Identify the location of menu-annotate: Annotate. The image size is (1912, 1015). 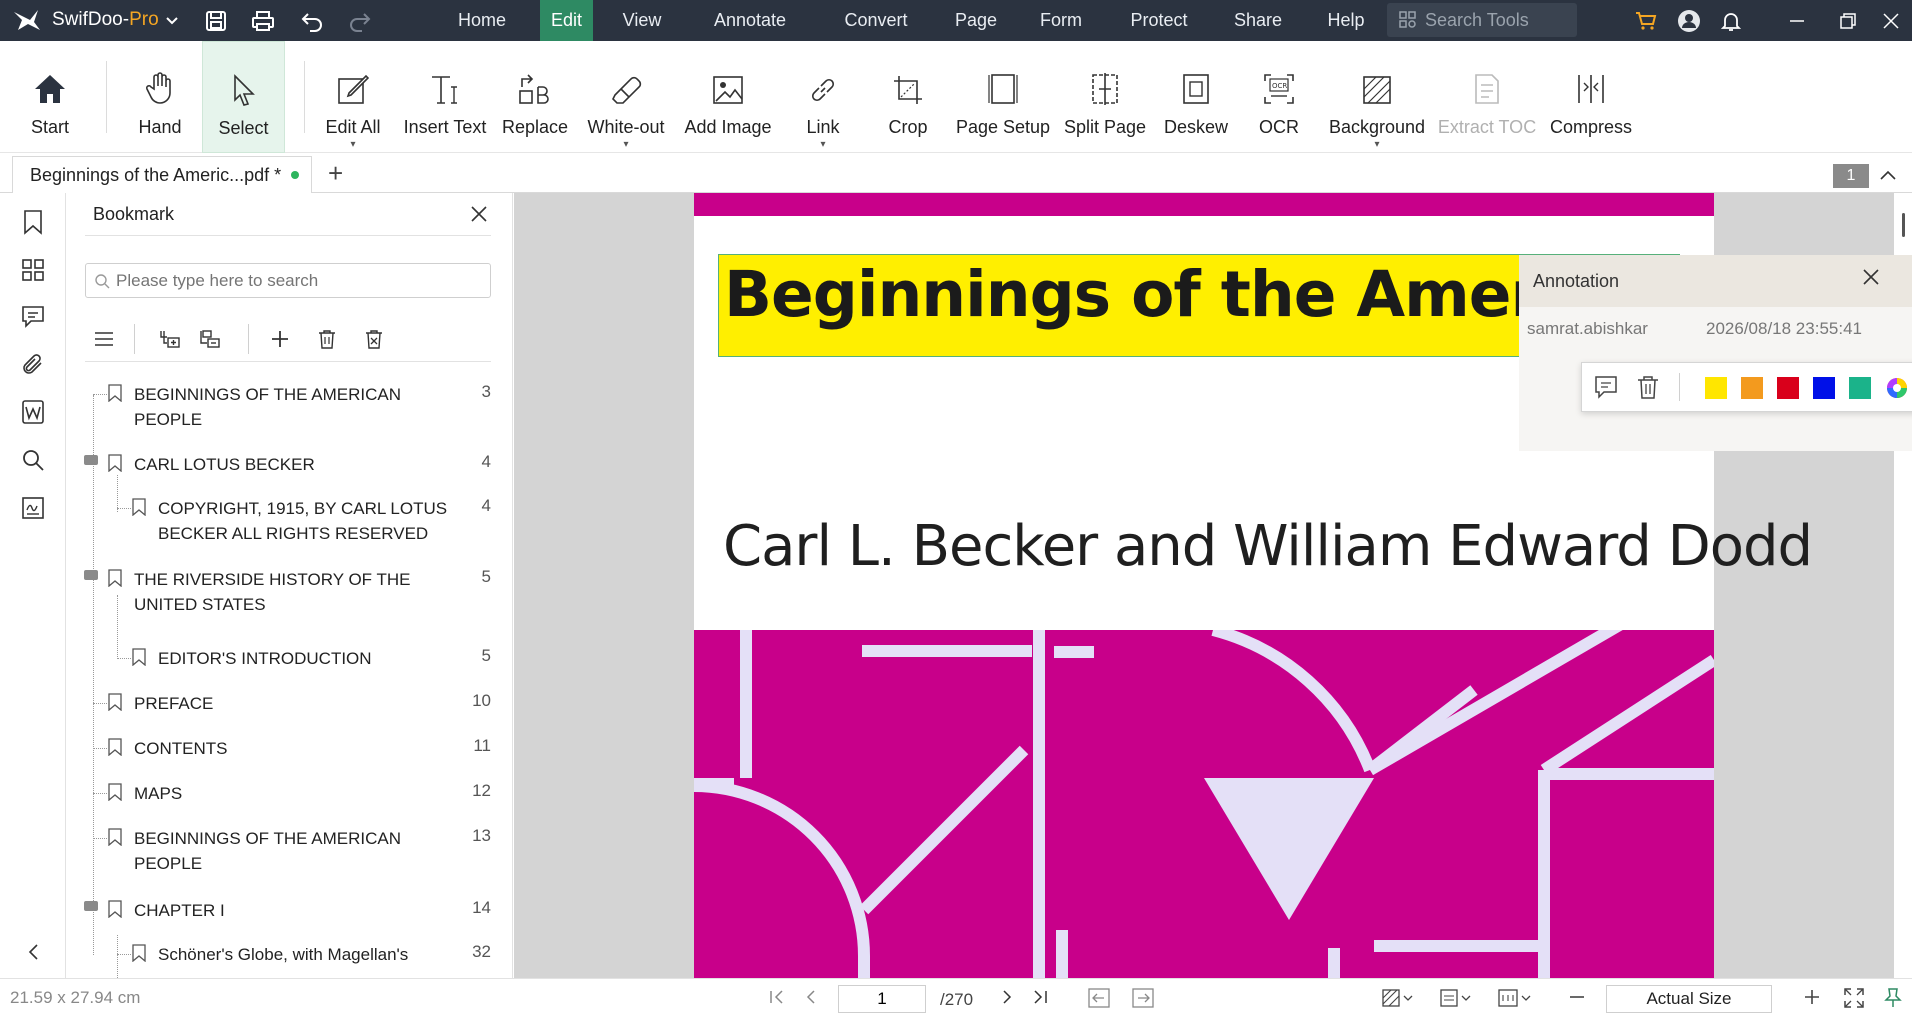
(750, 20).